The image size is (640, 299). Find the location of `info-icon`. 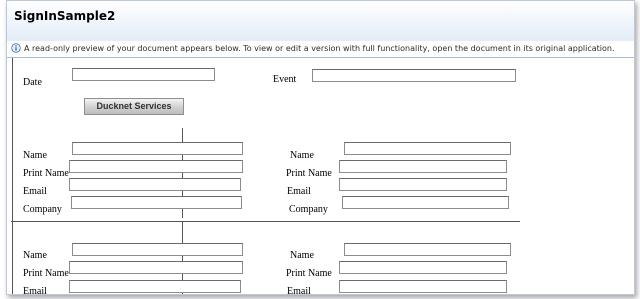

info-icon is located at coordinates (16, 48).